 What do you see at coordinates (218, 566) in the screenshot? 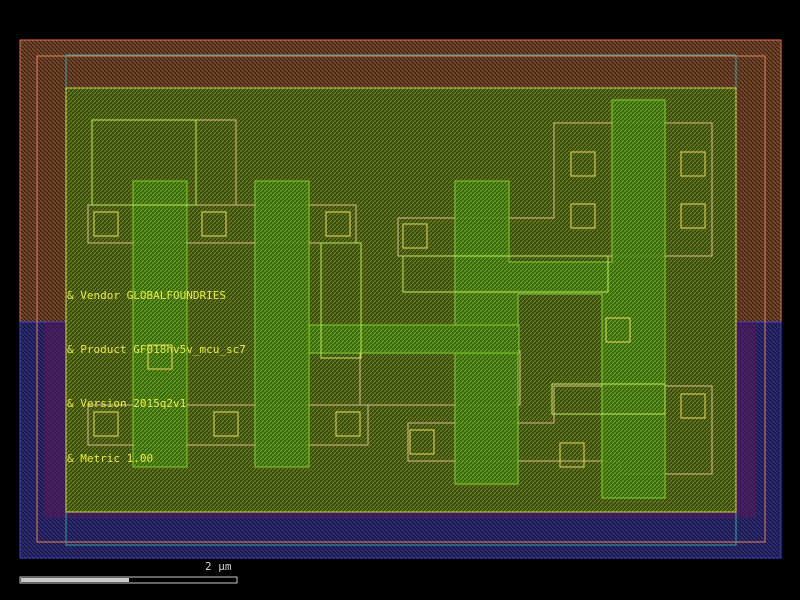
I see `scale-bar-label: 2 µm` at bounding box center [218, 566].